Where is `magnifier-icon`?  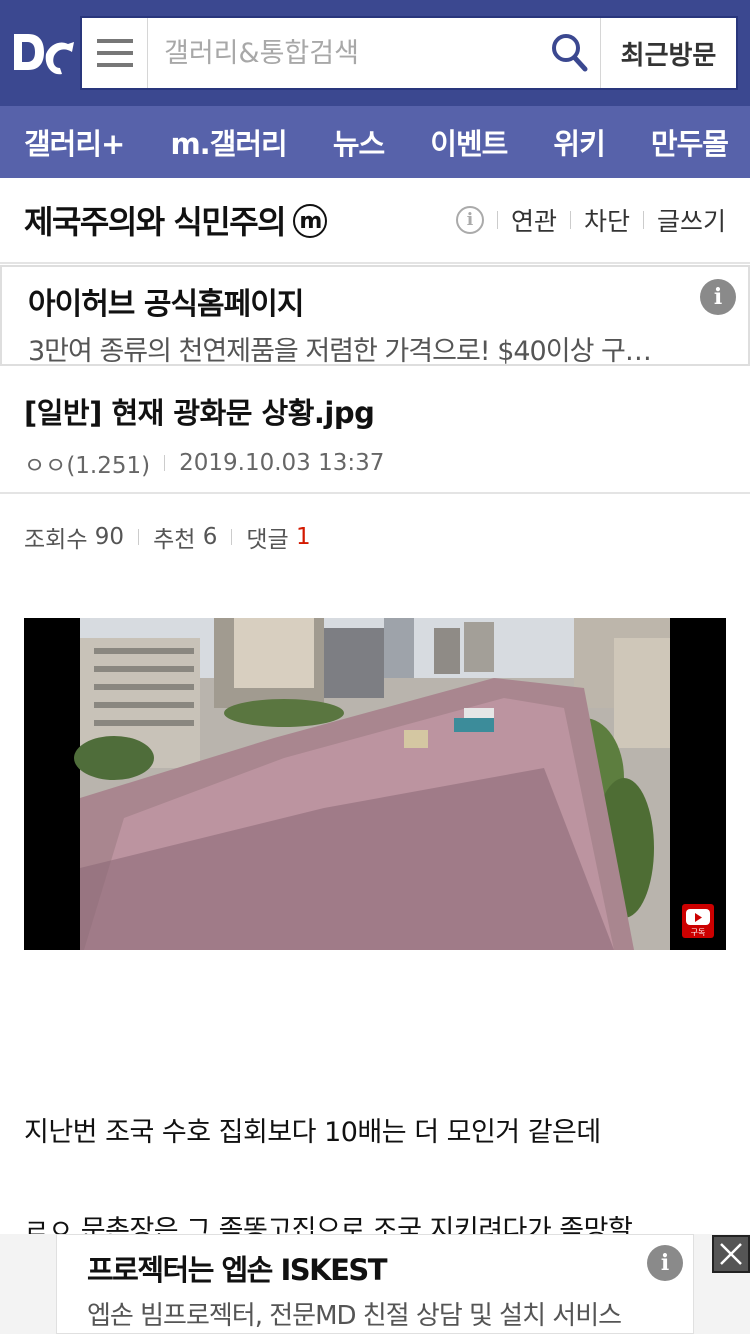
magnifier-icon is located at coordinates (570, 53).